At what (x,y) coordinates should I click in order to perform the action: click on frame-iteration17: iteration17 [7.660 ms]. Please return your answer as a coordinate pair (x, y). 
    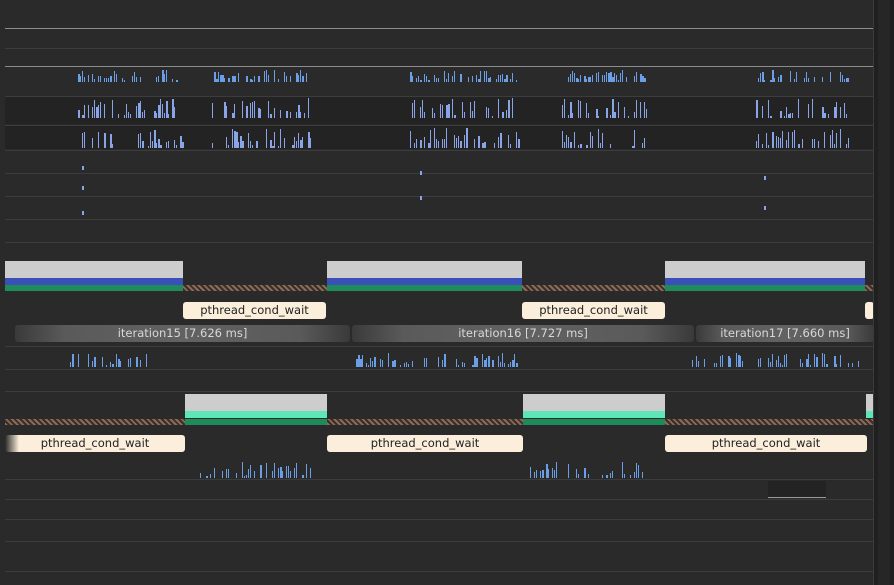
    Looking at the image, I should click on (785, 333).